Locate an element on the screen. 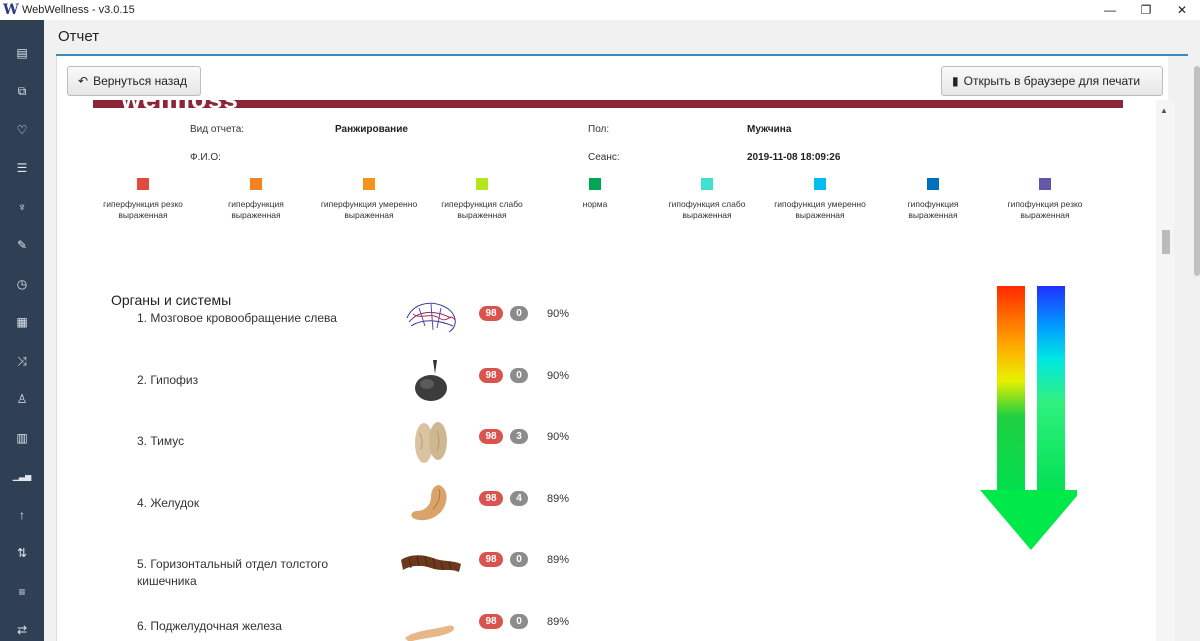  legend-item: гиперфункция слабо выраженная is located at coordinates (482, 199).